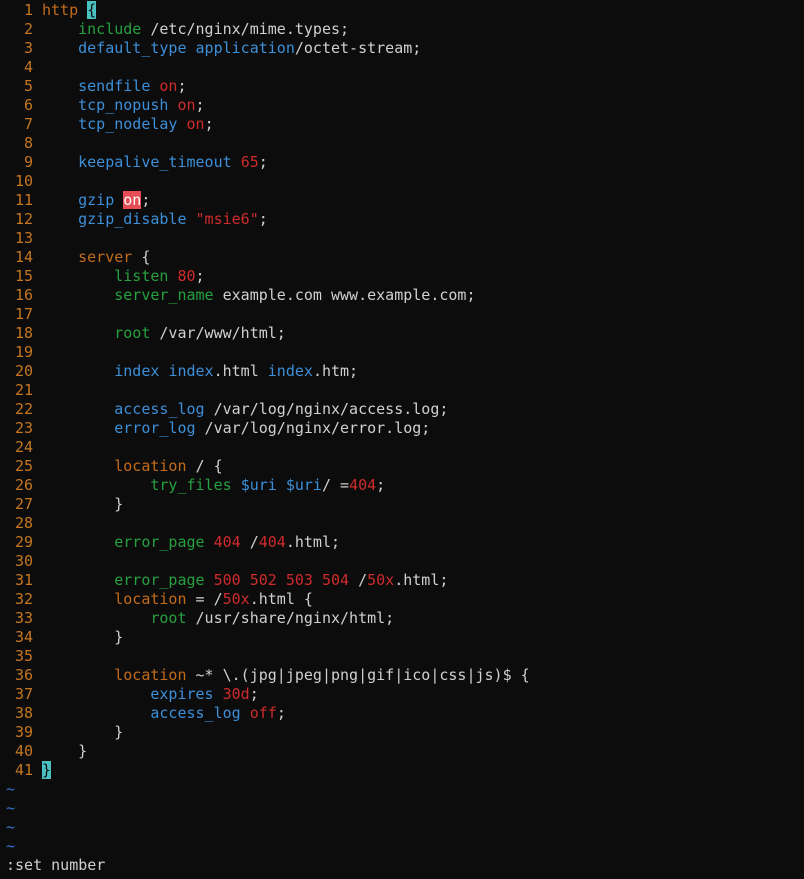  What do you see at coordinates (402, 352) in the screenshot?
I see `code-line: 19` at bounding box center [402, 352].